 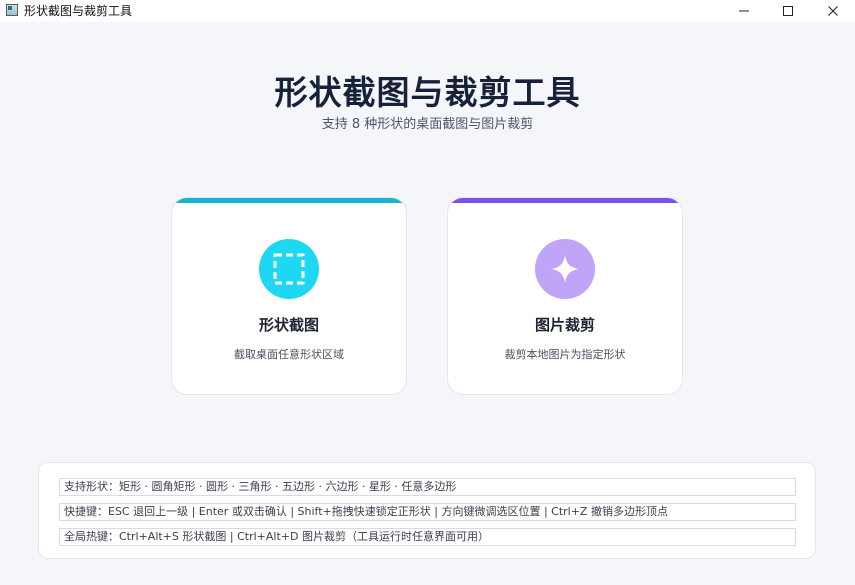 I want to click on image-crop-card: 图片裁剪 裁剪本地图片为指定形状, so click(x=565, y=296).